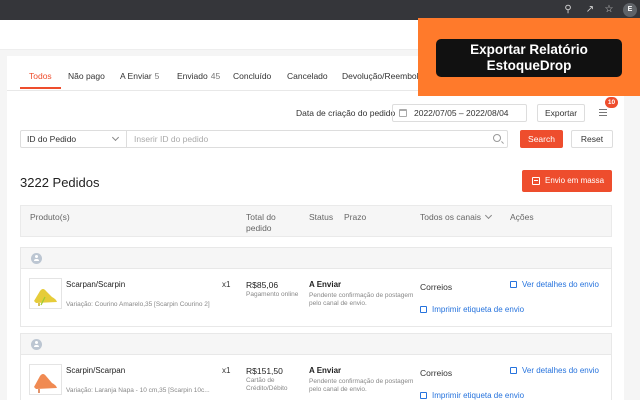 The image size is (640, 400). I want to click on search-field-select: ID do Pedido, so click(74, 139).